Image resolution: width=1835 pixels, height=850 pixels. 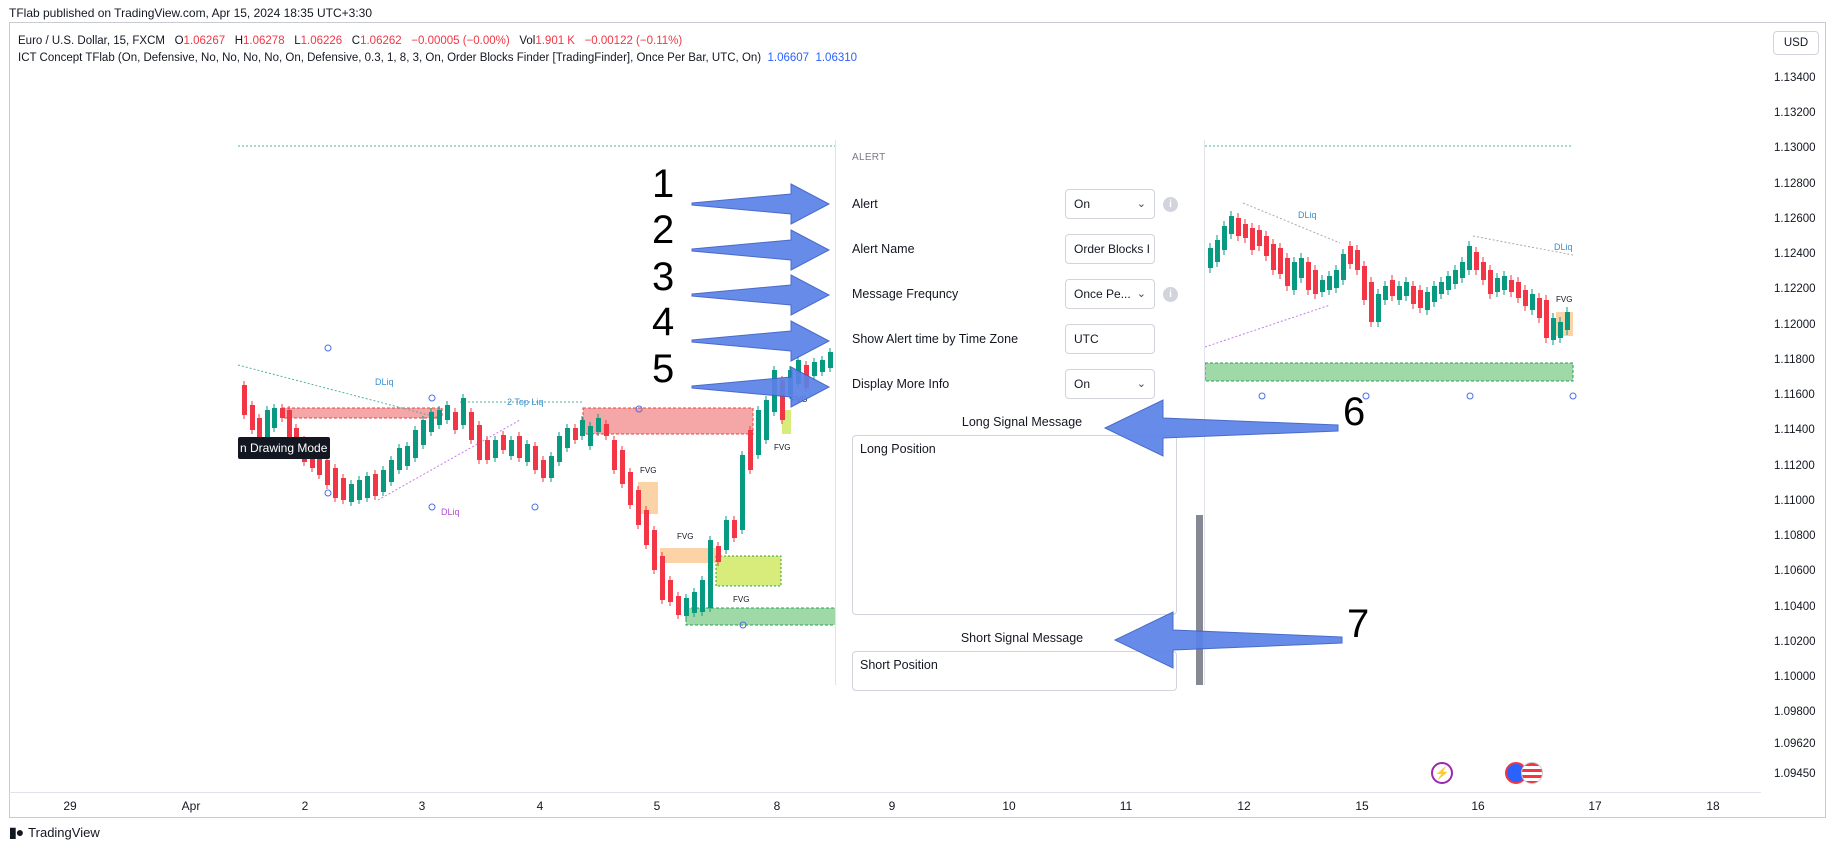 I want to click on annotation-6: 6, so click(x=1354, y=412).